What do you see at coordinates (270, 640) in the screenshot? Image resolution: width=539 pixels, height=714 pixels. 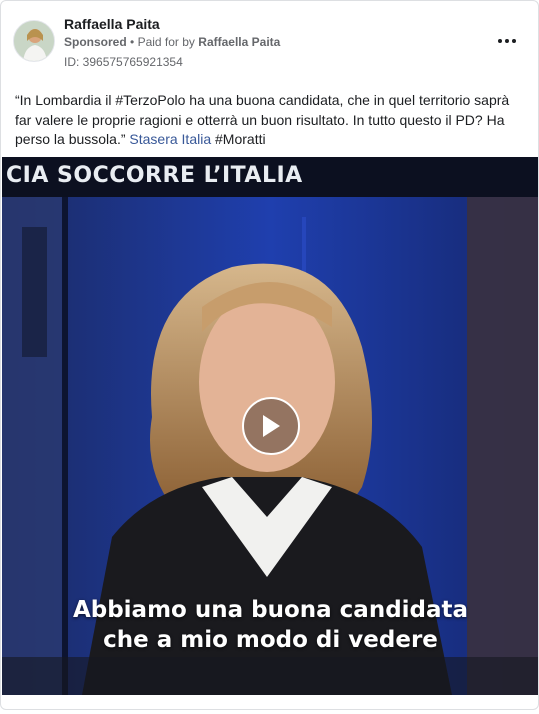 I see `video-subtitle-line2: che a mio modo di vedere` at bounding box center [270, 640].